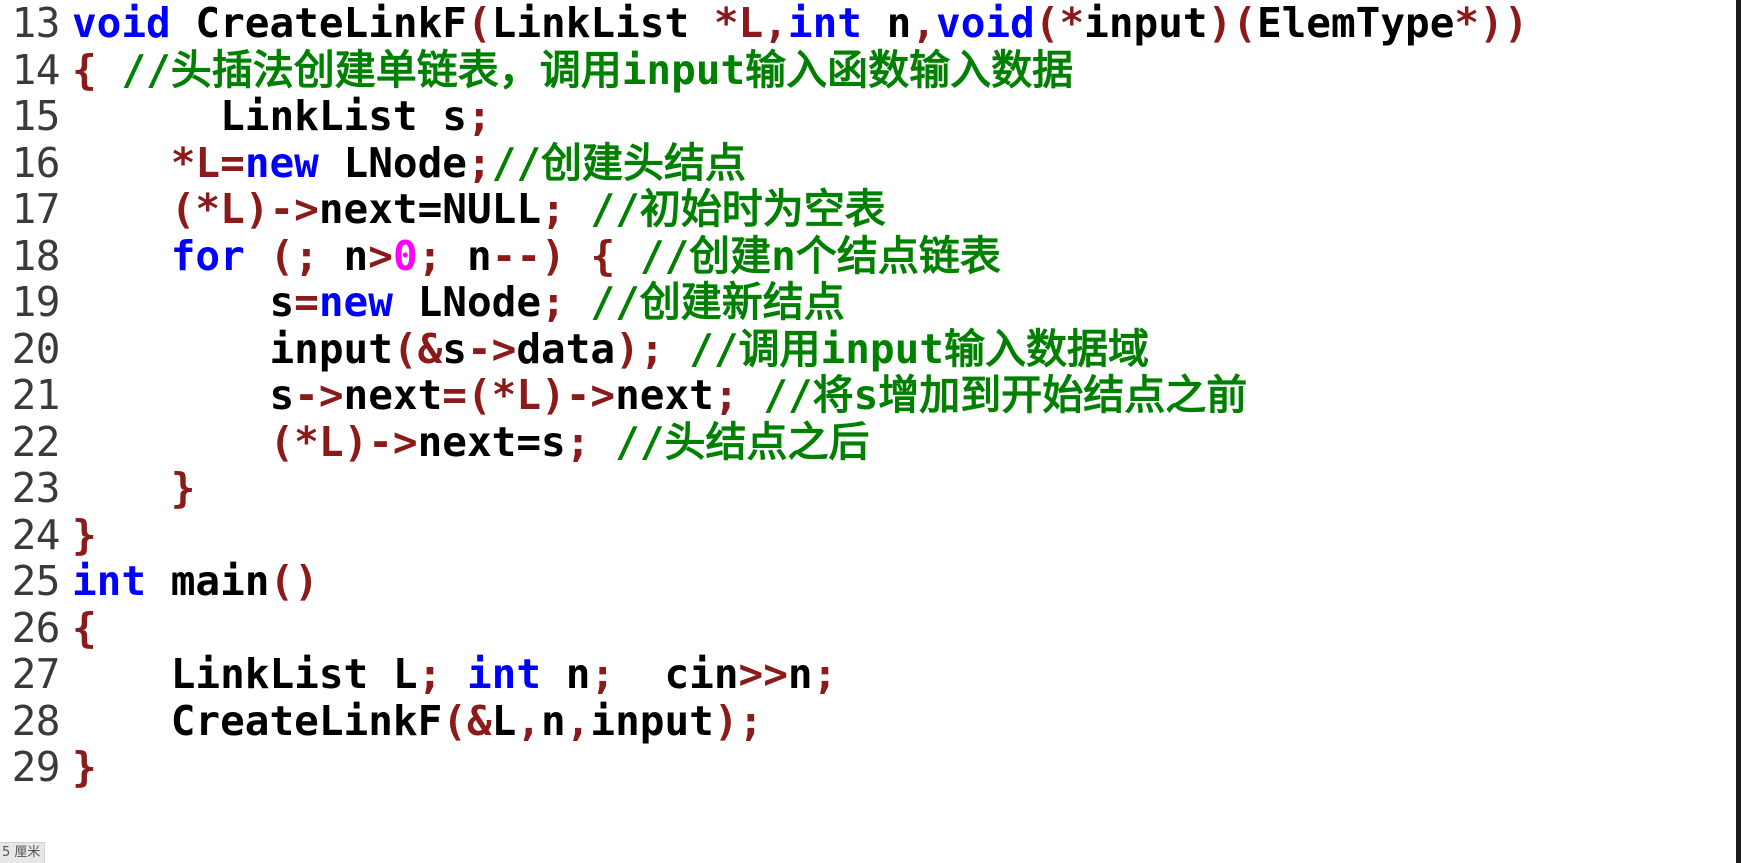 This screenshot has width=1741, height=863. Describe the element at coordinates (868, 767) in the screenshot. I see `code-line: 29}` at that location.